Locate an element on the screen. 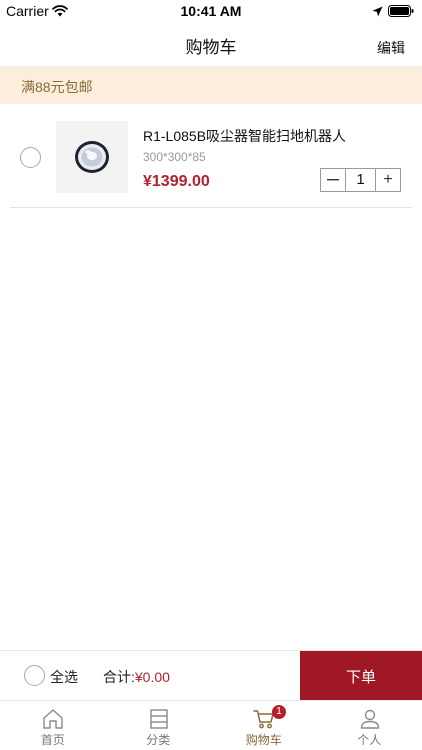 The image size is (422, 750). clock: 10:41 AM is located at coordinates (211, 11).